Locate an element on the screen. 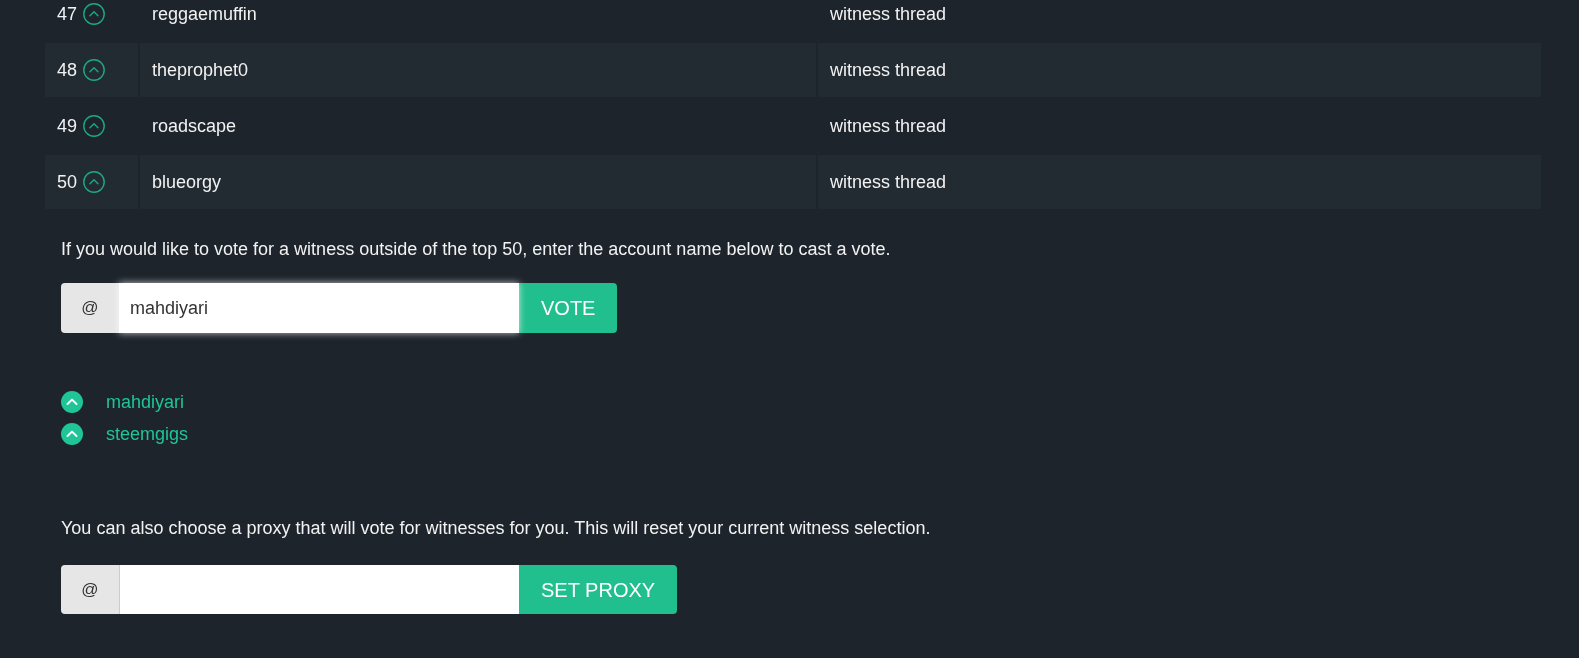 The width and height of the screenshot is (1579, 658). rank-number: 48 is located at coordinates (67, 70).